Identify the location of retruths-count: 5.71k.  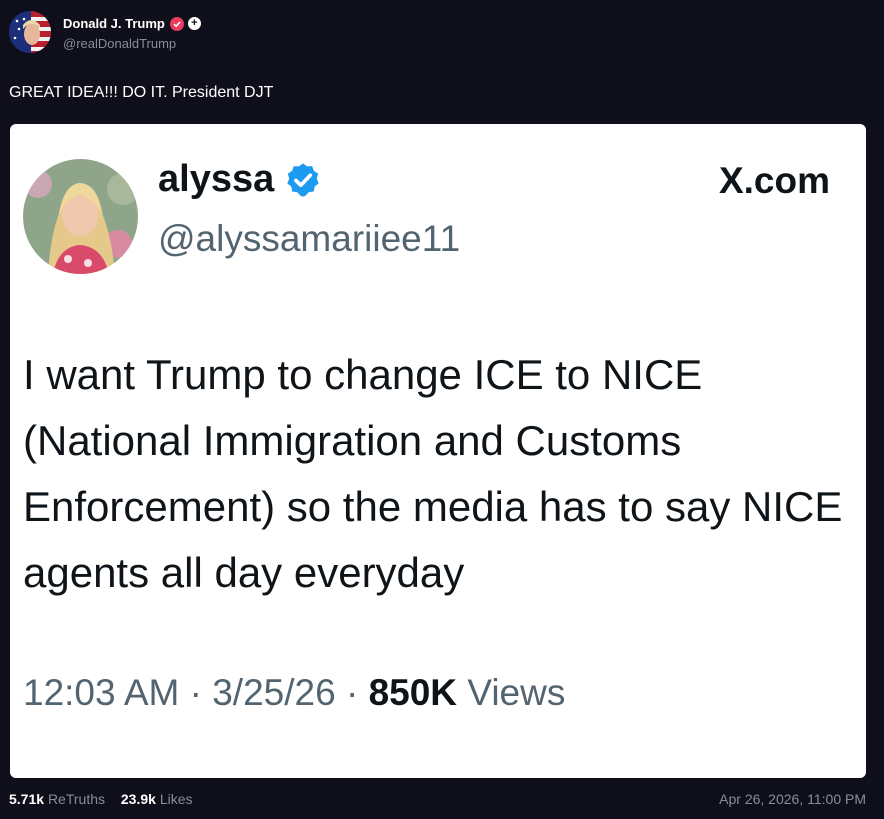
(27, 799).